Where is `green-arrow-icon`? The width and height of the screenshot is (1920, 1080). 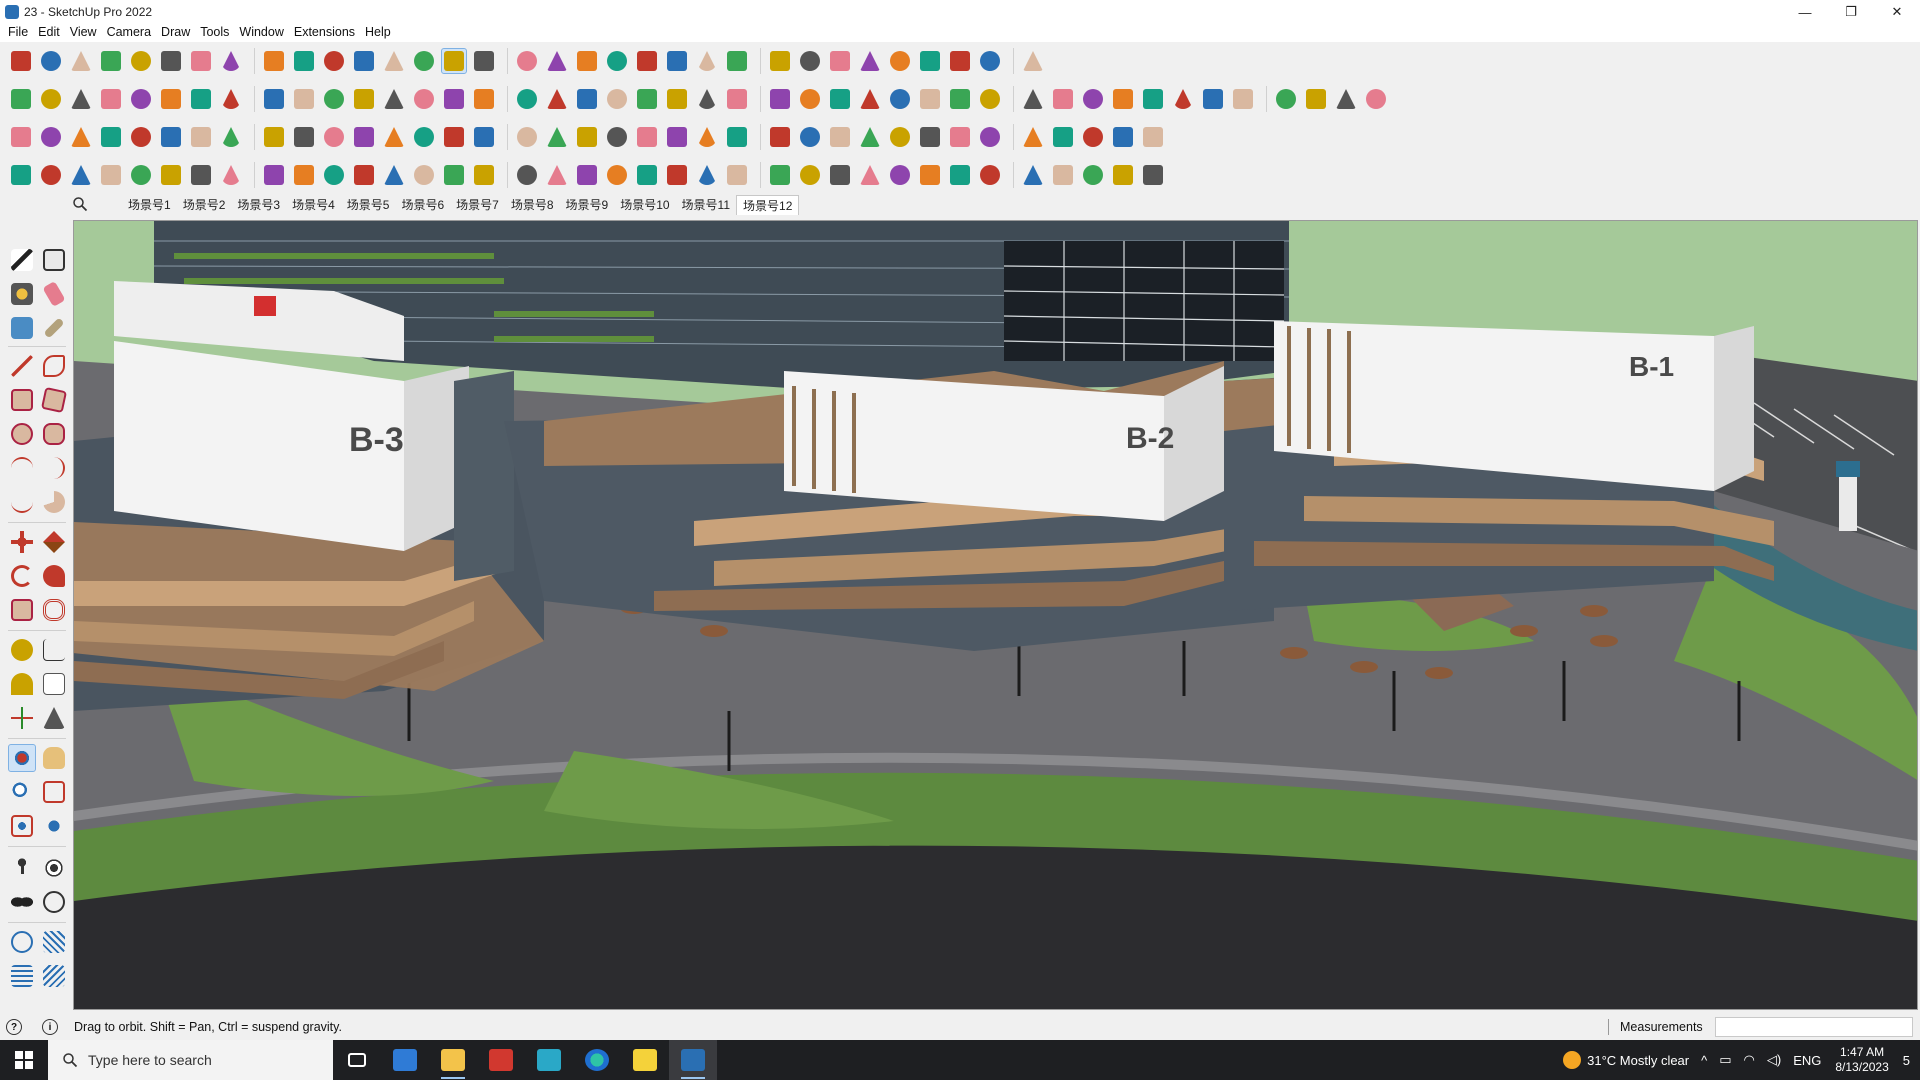 green-arrow-icon is located at coordinates (231, 99).